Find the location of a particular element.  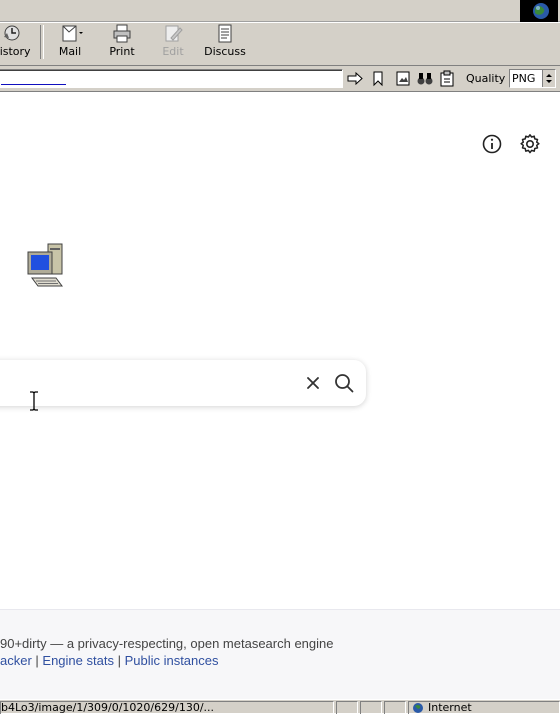

status-zone: Internet is located at coordinates (484, 707).